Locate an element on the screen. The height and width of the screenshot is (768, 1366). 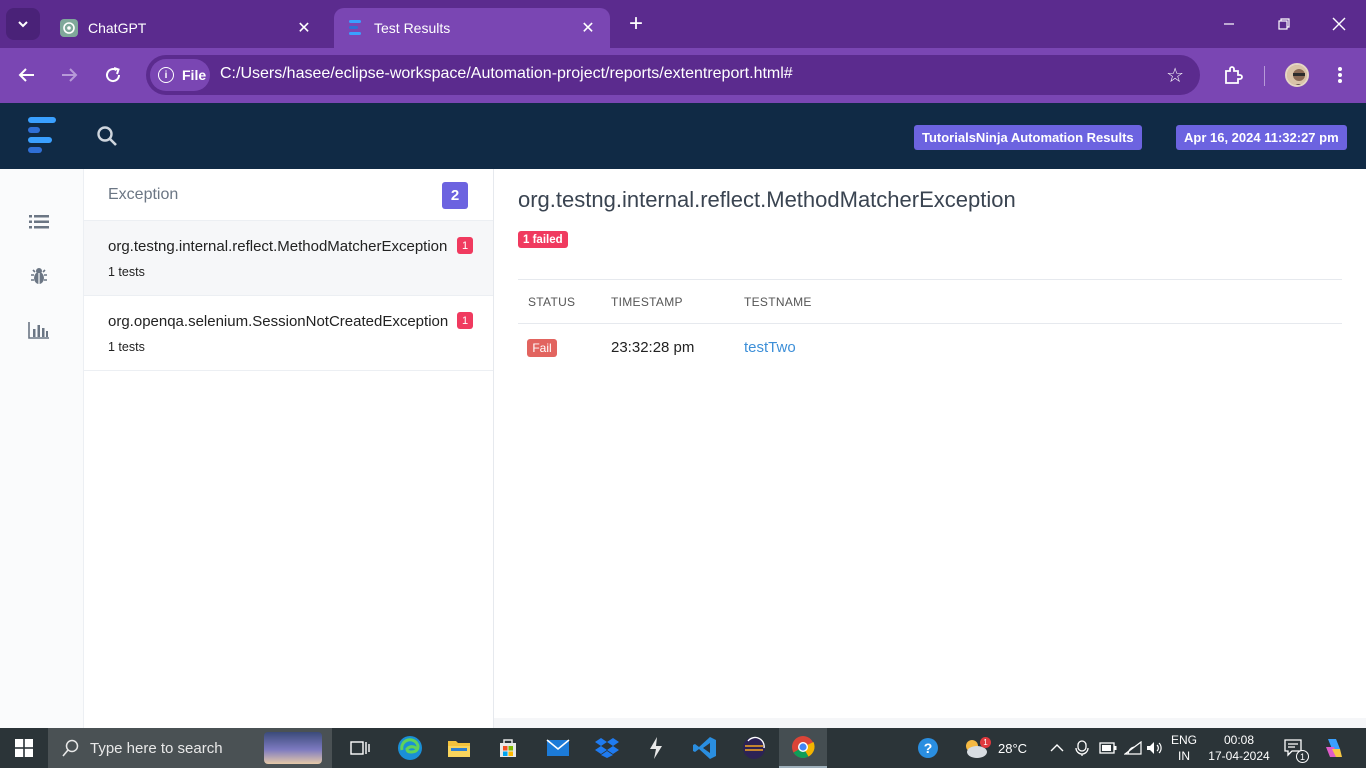
exception-test-count: 1 tests is located at coordinates (126, 272).